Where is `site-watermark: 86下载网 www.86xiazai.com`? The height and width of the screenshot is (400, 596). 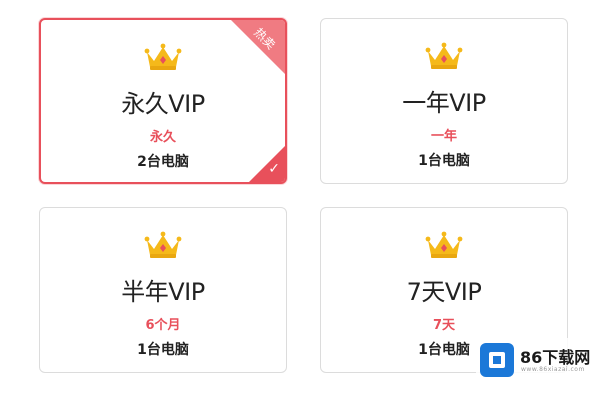 site-watermark: 86下载网 www.86xiazai.com is located at coordinates (535, 362).